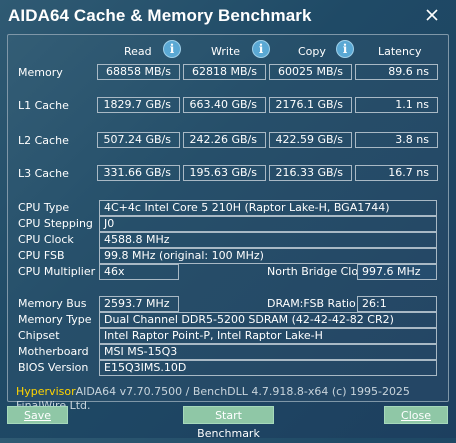 This screenshot has height=443, width=456. Describe the element at coordinates (224, 173) in the screenshot. I see `l3-write-value: 195.63 GB/s` at that location.